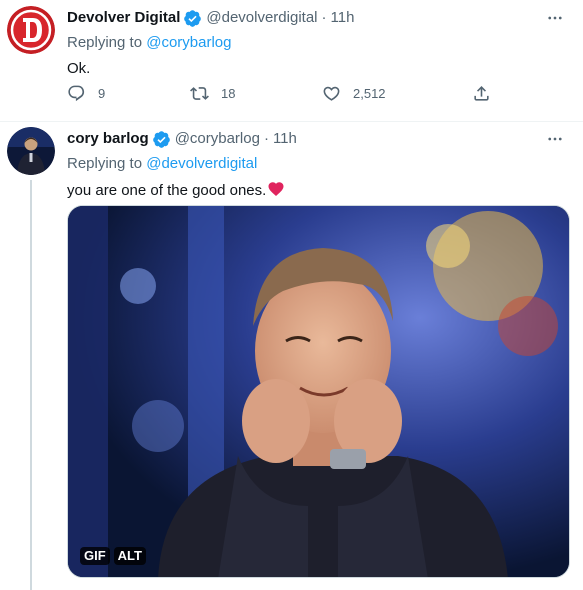 The height and width of the screenshot is (590, 583). I want to click on devolver-logo-icon, so click(31, 30).